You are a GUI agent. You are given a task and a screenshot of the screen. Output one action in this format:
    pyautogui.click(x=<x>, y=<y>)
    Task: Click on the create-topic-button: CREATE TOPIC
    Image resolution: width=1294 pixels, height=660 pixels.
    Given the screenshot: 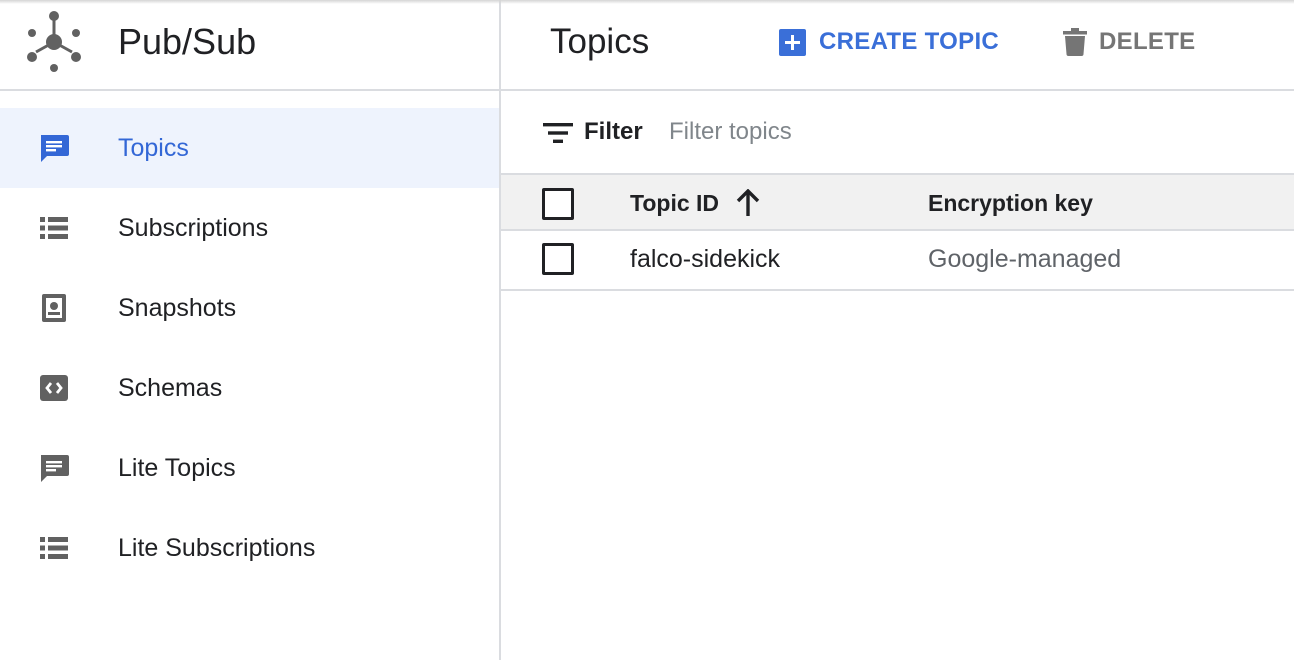 What is the action you would take?
    pyautogui.click(x=889, y=42)
    